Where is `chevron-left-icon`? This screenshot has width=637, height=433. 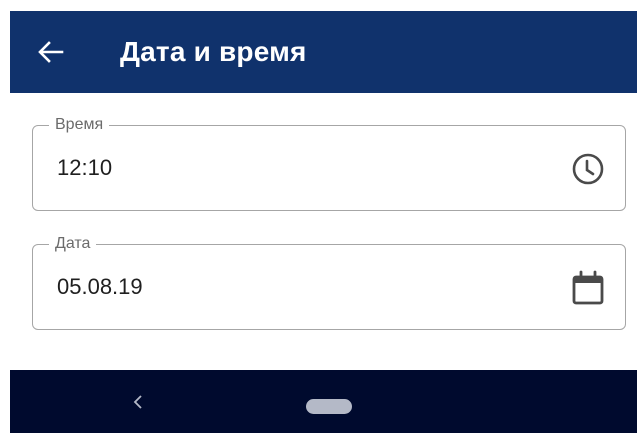
chevron-left-icon is located at coordinates (137, 402).